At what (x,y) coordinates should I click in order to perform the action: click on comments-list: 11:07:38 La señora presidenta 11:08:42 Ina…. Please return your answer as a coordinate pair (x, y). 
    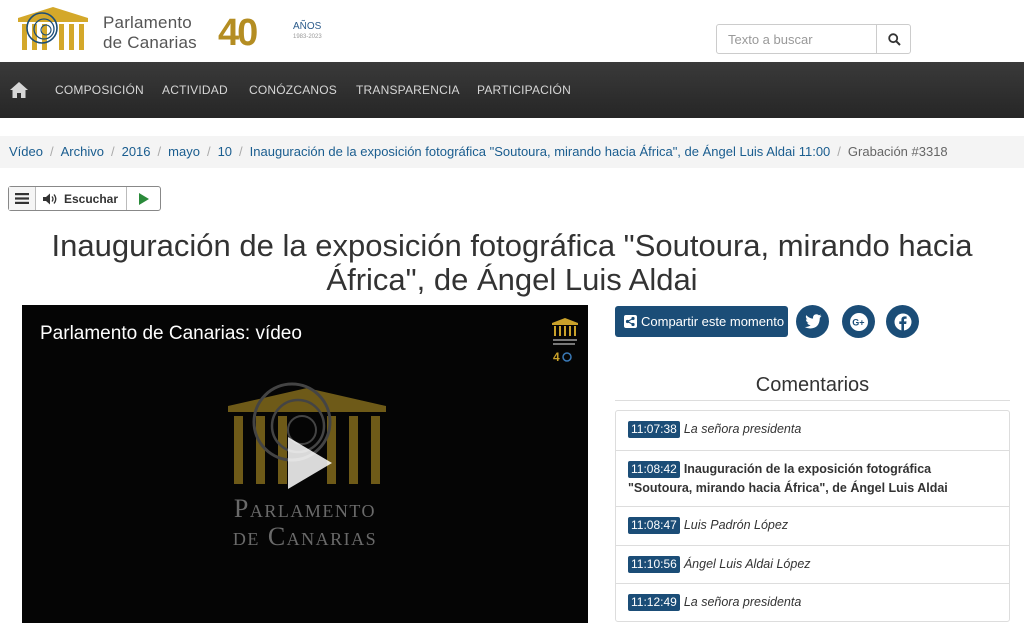
    Looking at the image, I should click on (812, 516).